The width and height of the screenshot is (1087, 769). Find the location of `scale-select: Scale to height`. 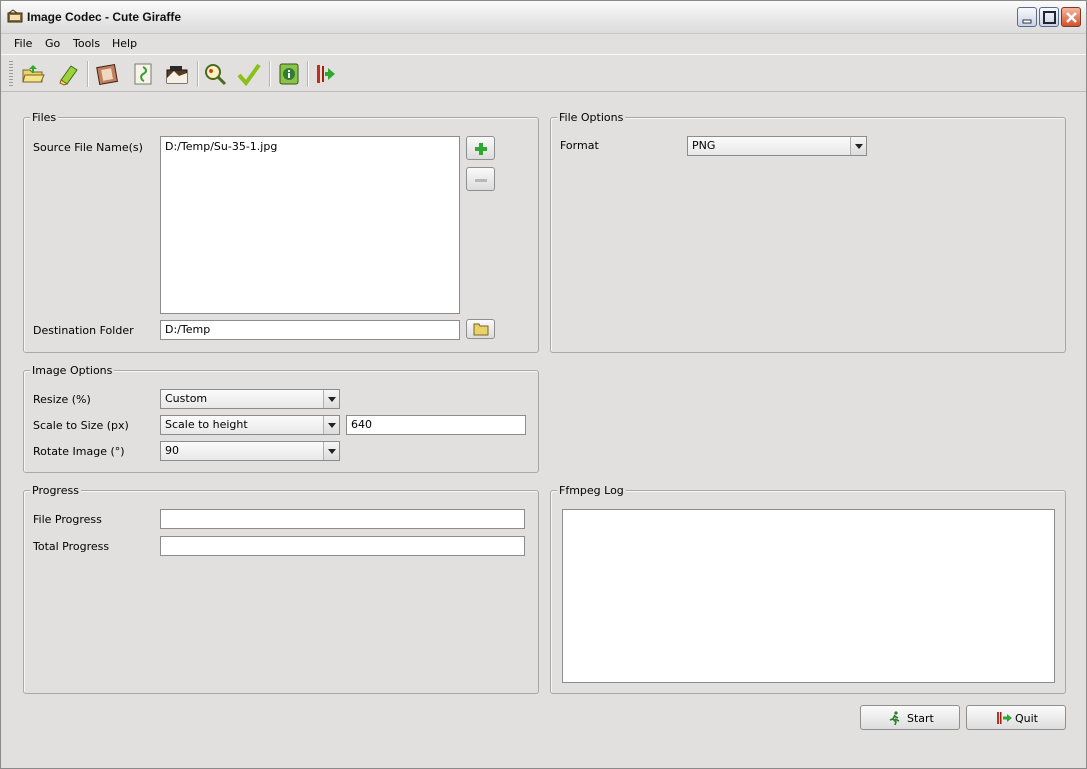

scale-select: Scale to height is located at coordinates (250, 425).